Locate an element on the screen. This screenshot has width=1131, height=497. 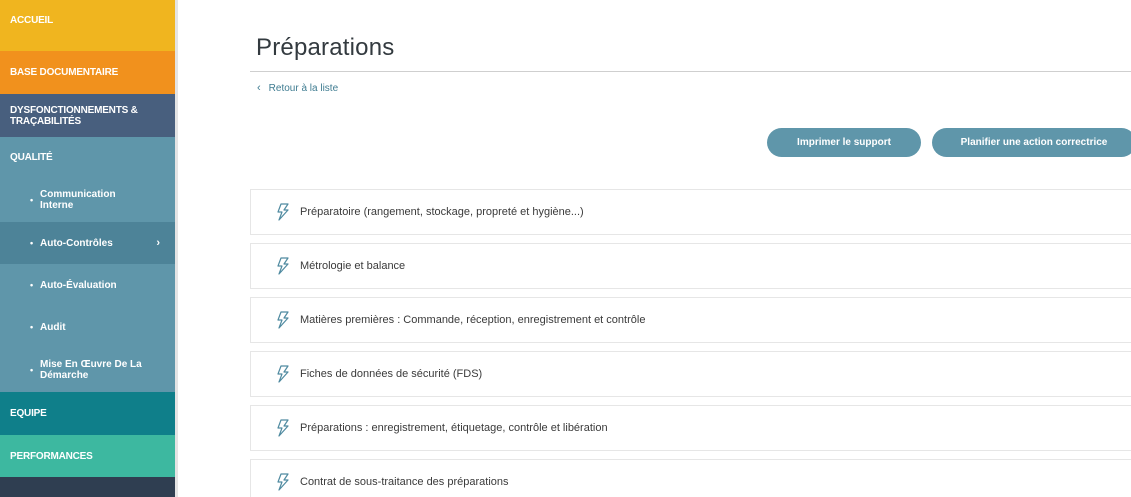
sidebar-subitem-audit: • Audit is located at coordinates (87, 327).